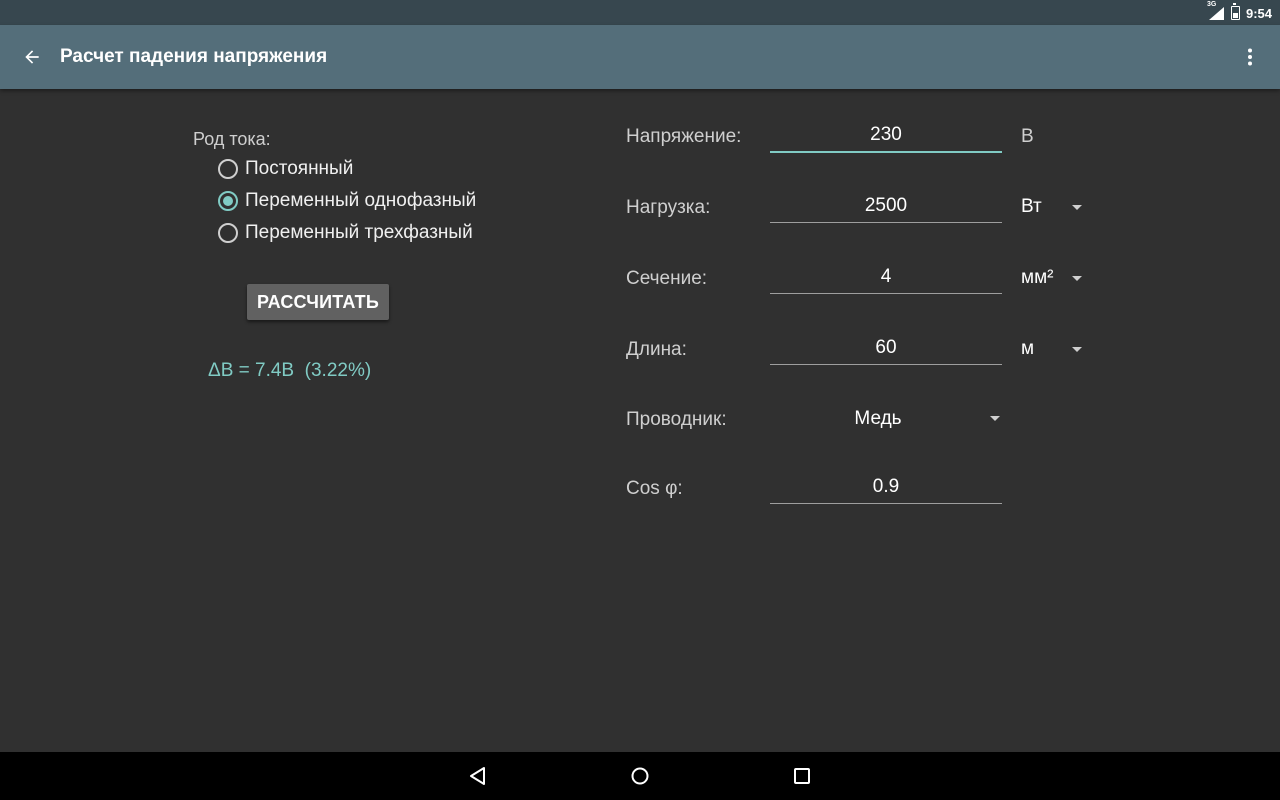 Image resolution: width=1280 pixels, height=800 pixels. What do you see at coordinates (1216, 10) in the screenshot?
I see `signal-icon: 3G` at bounding box center [1216, 10].